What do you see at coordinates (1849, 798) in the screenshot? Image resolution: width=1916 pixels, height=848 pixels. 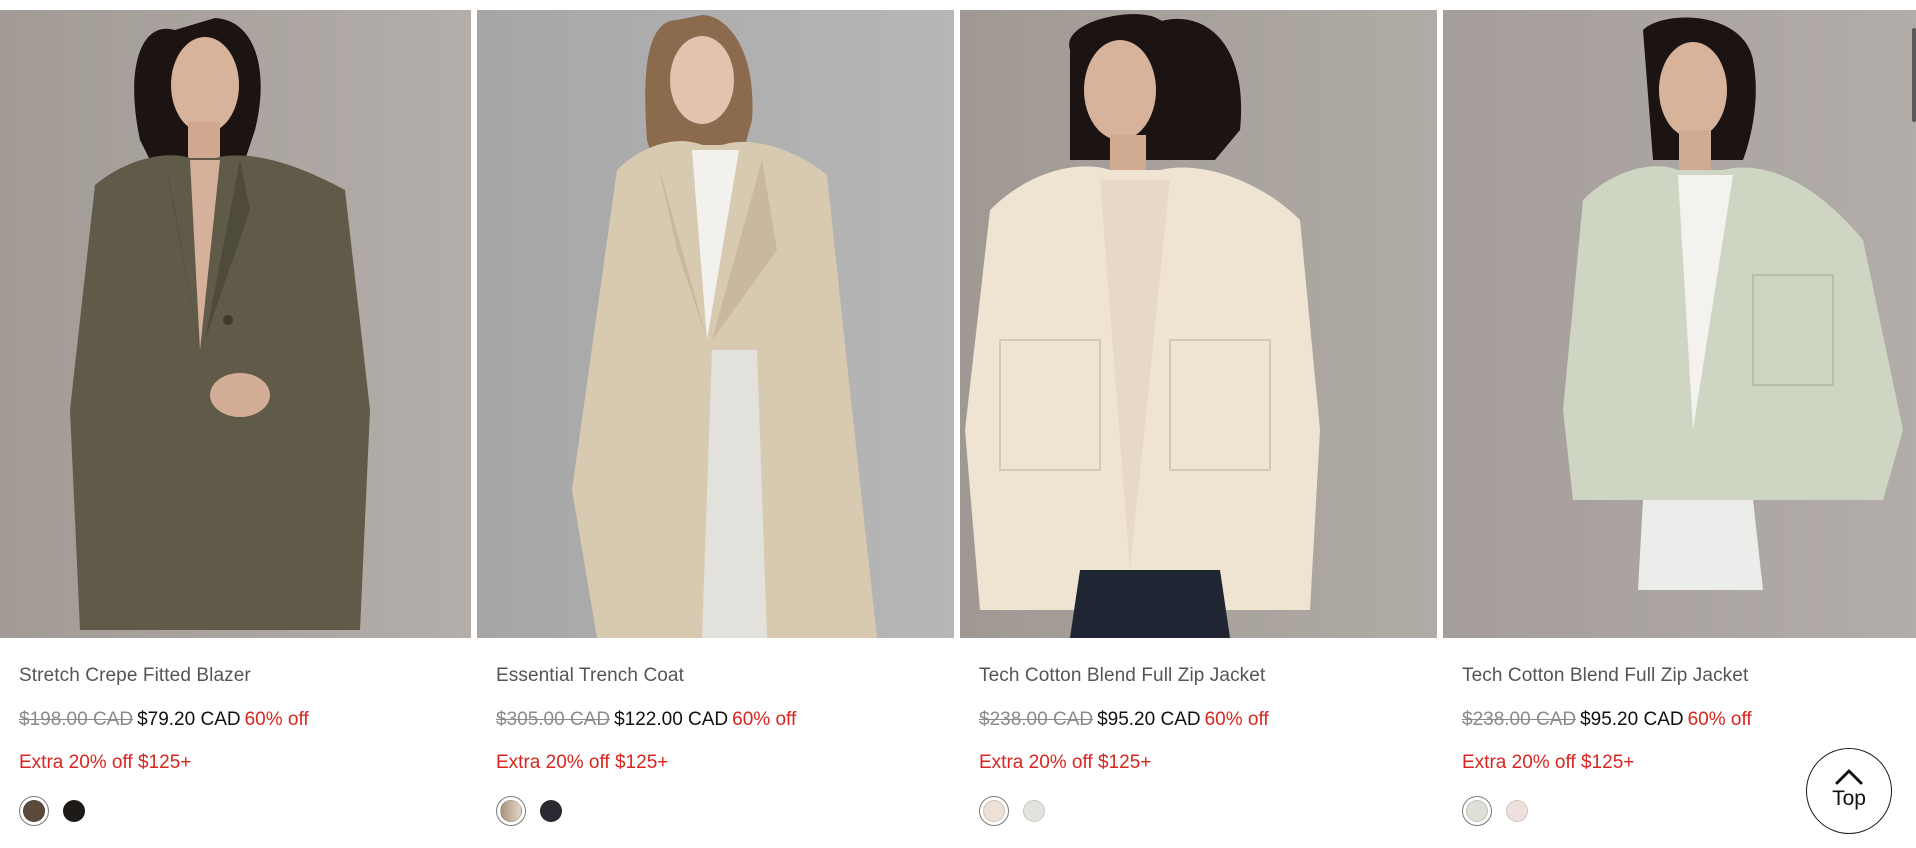 I see `back-to-top-label: Top` at bounding box center [1849, 798].